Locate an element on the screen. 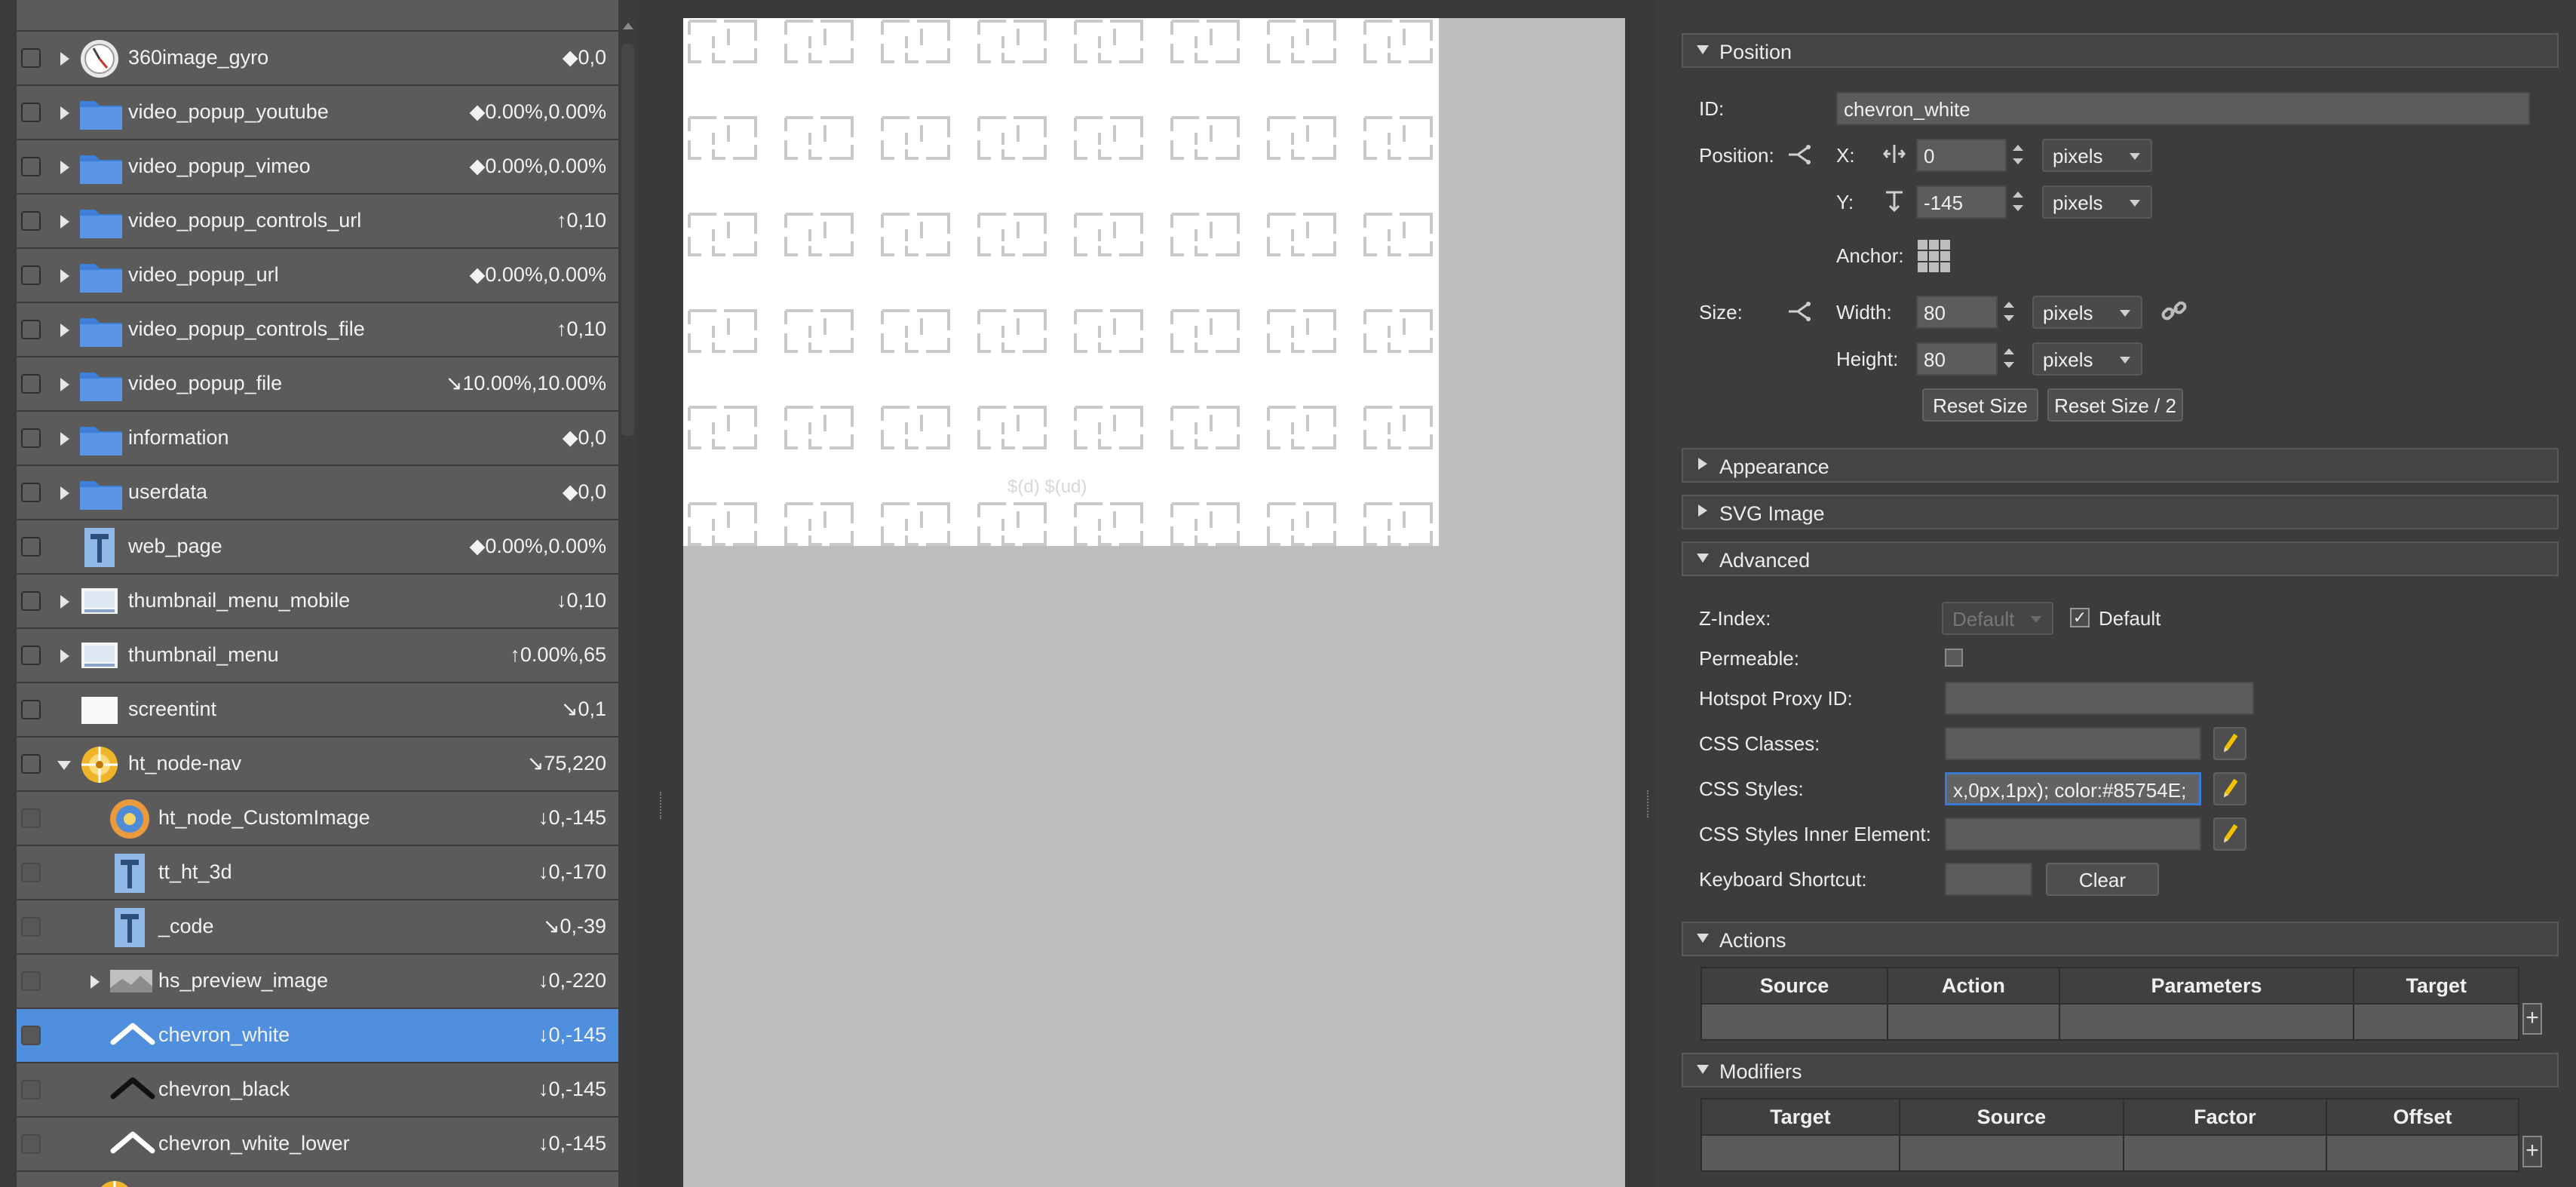  collapse-triangle-icon is located at coordinates (64, 765).